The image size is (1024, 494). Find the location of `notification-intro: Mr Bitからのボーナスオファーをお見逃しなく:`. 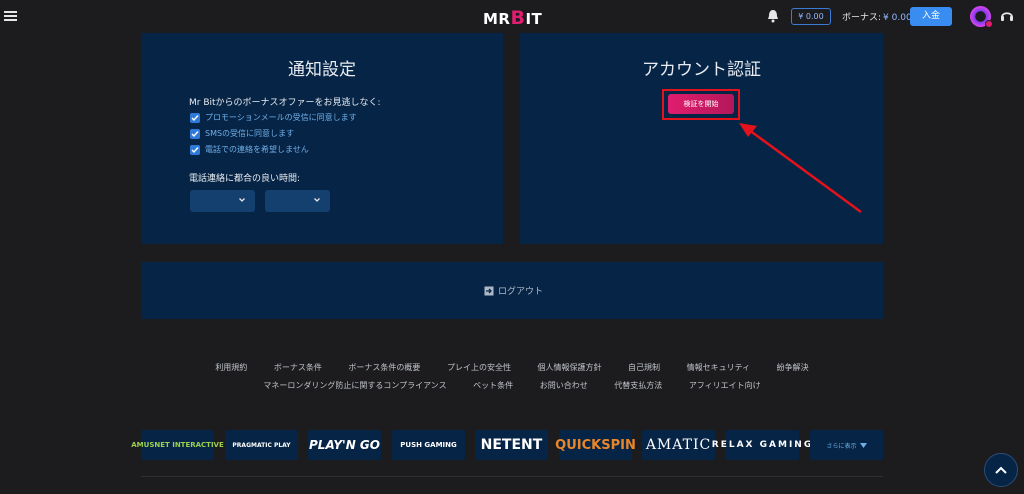

notification-intro: Mr Bitからのボーナスオファーをお見逃しなく: is located at coordinates (285, 103).